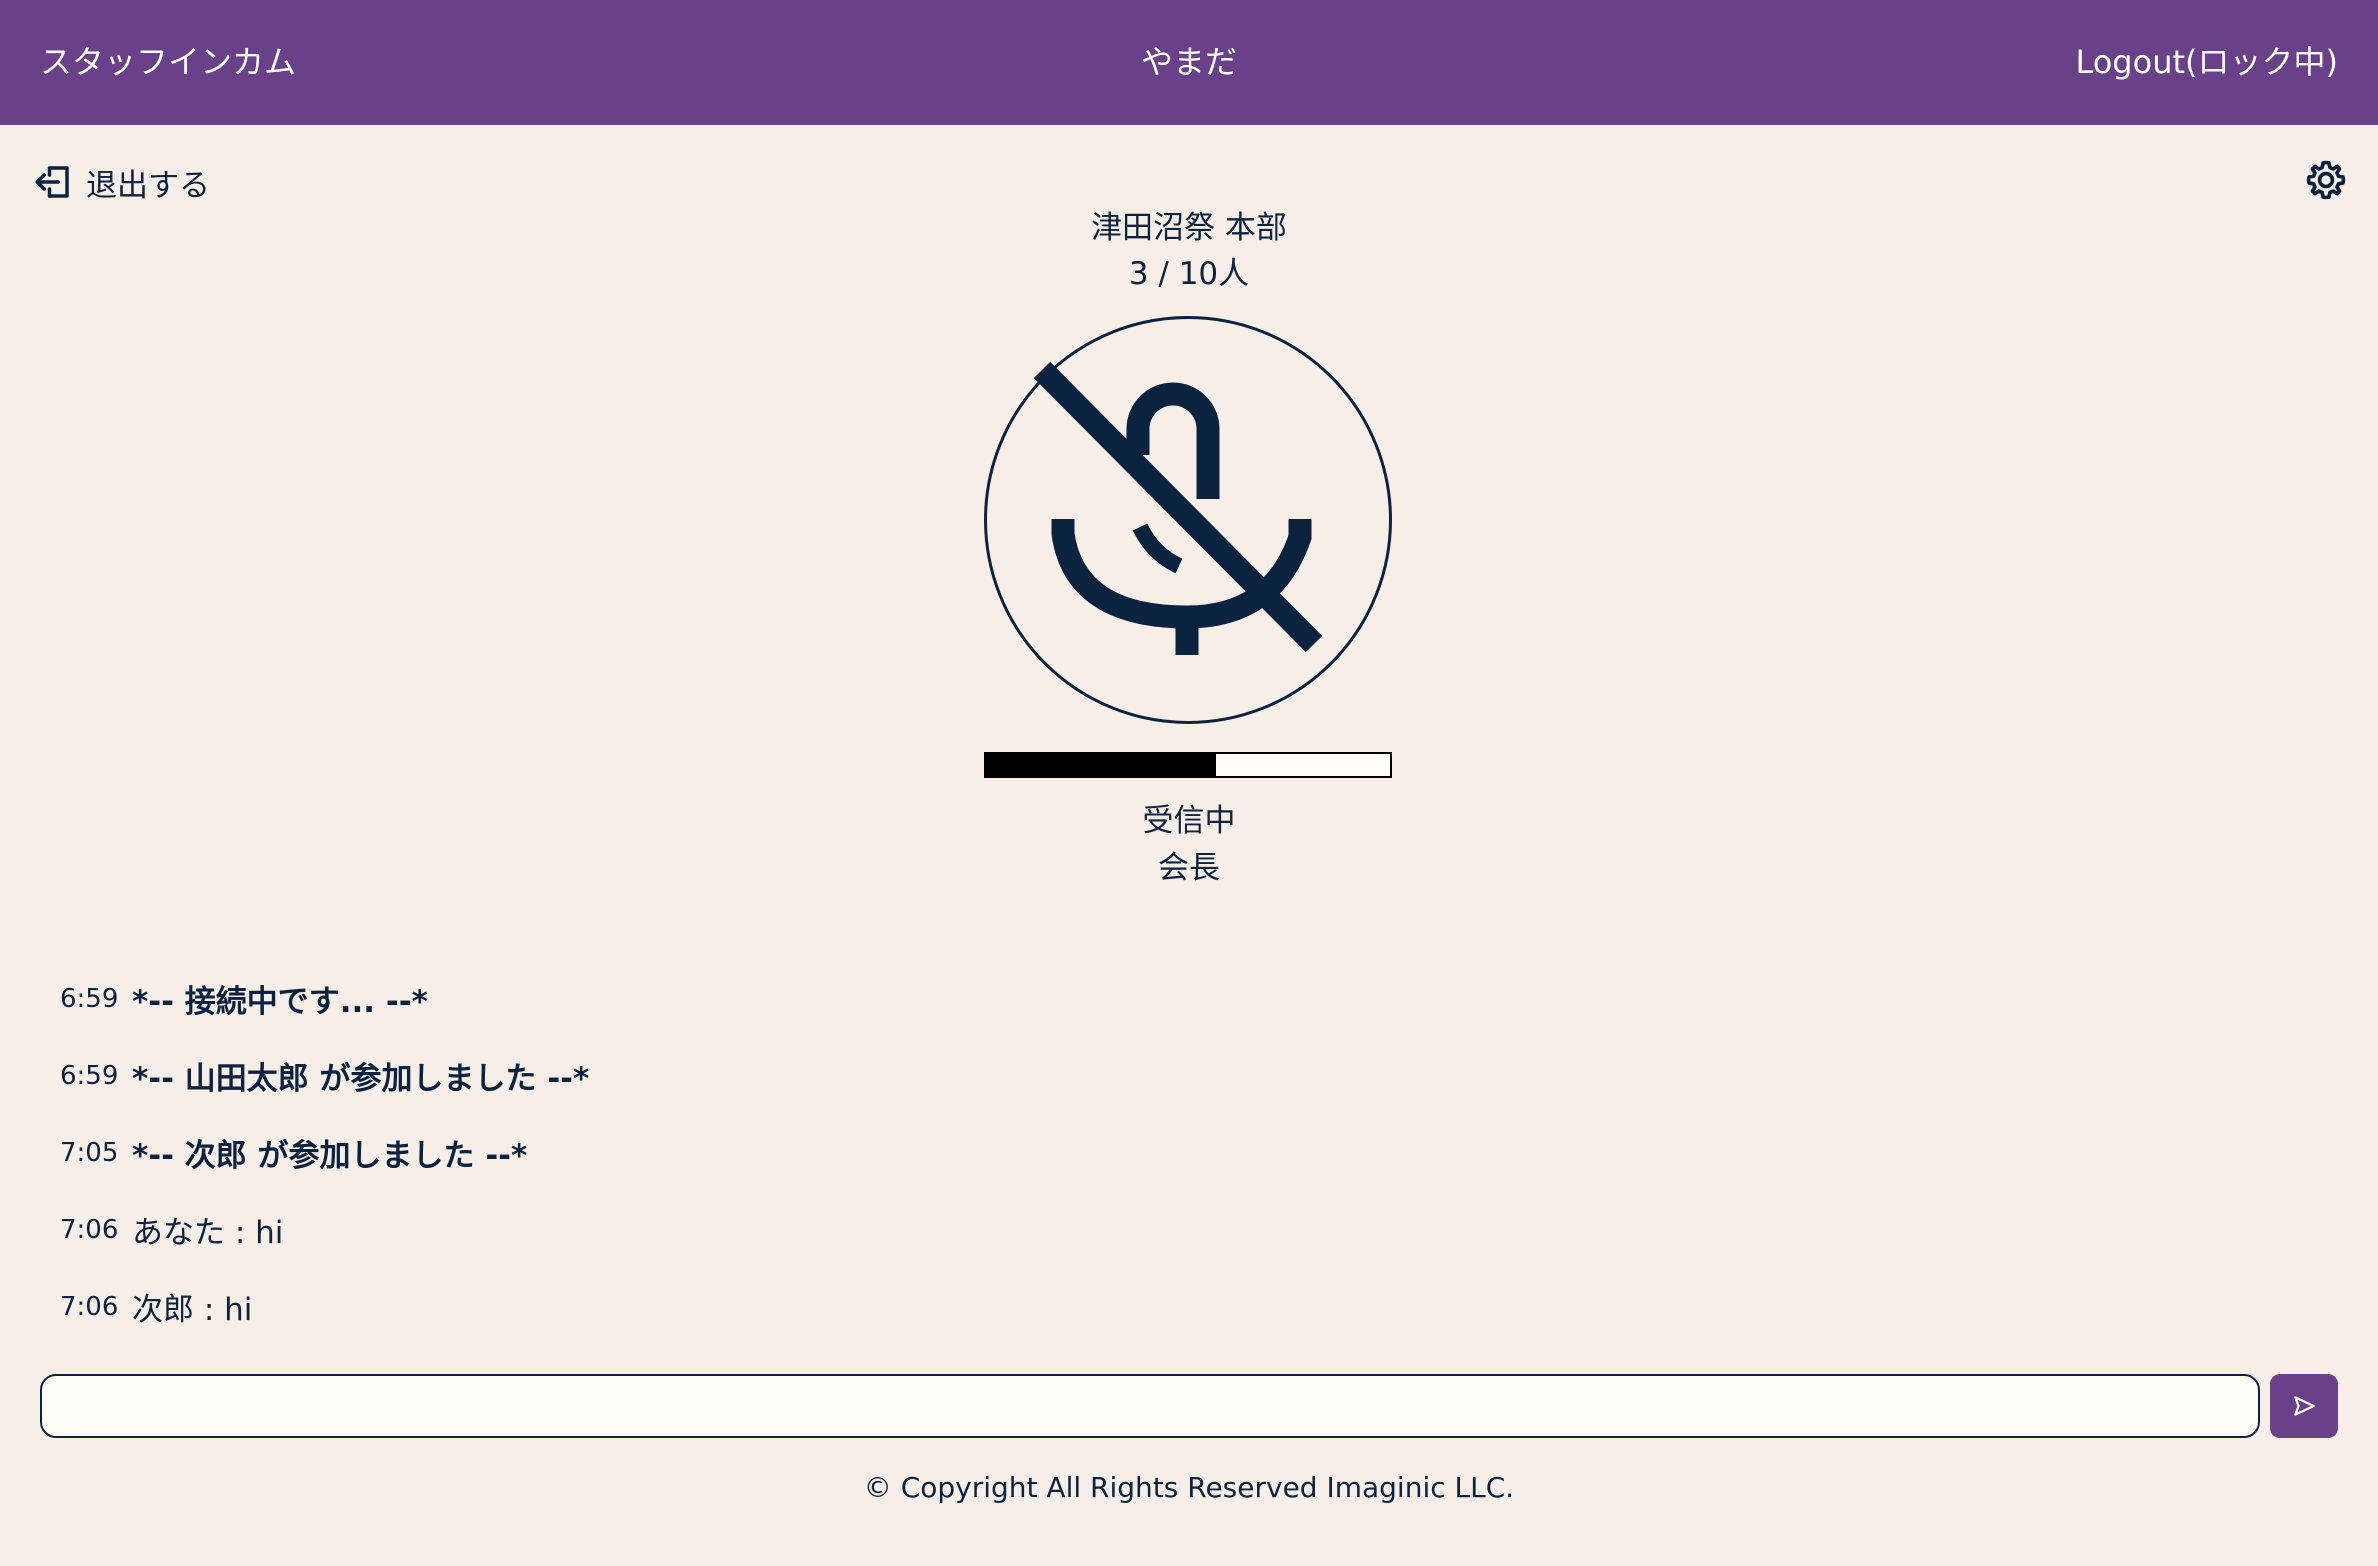 This screenshot has height=1566, width=2378. I want to click on exit-icon, so click(52, 182).